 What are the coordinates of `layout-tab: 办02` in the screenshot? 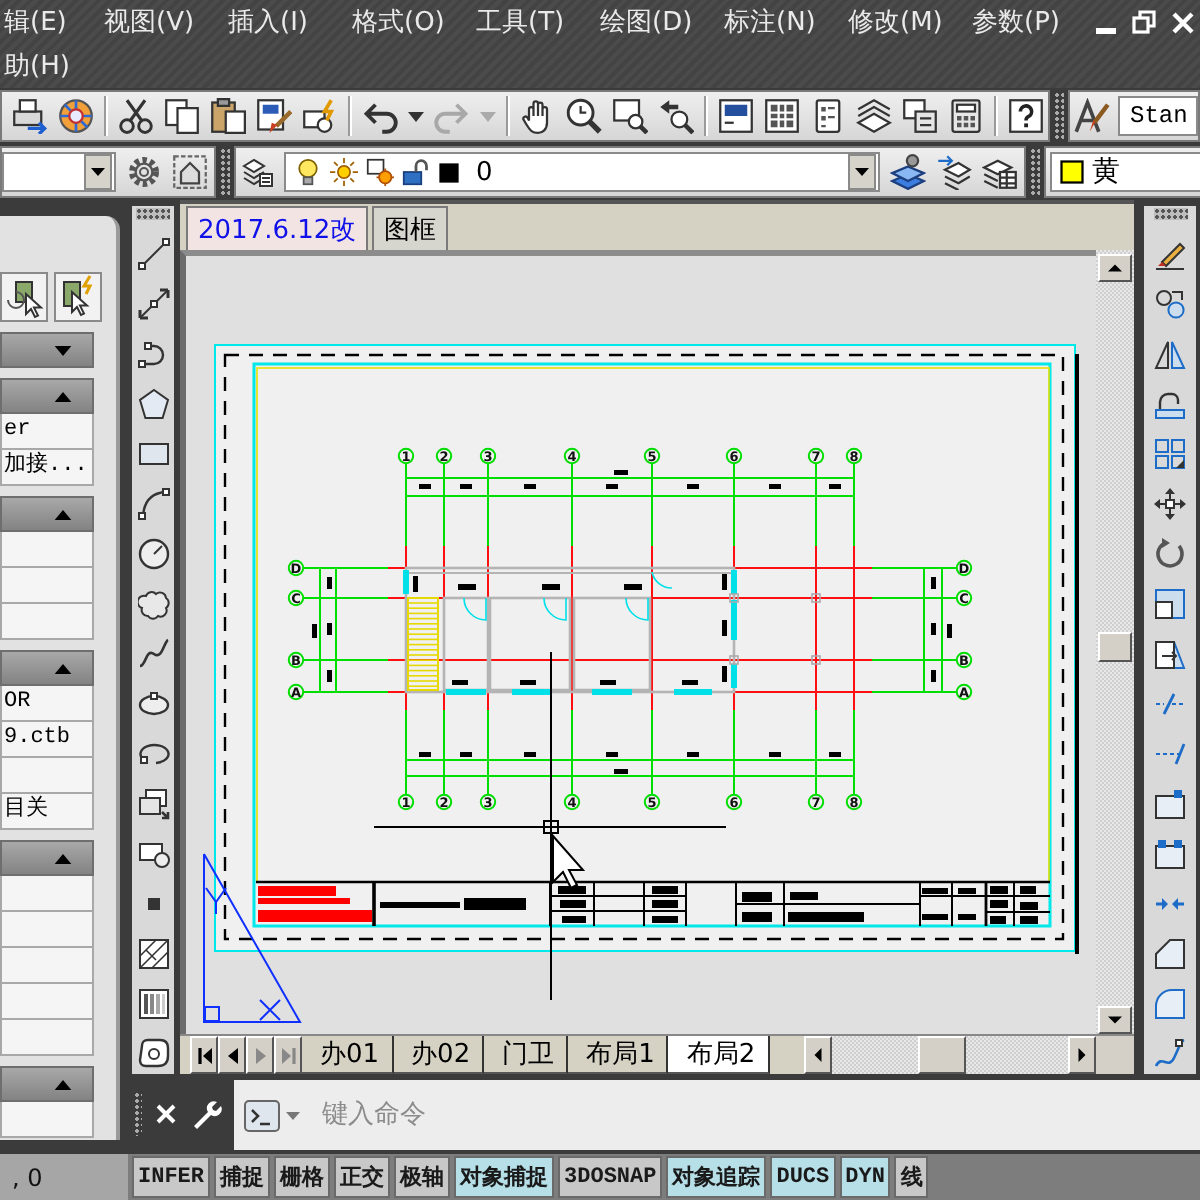 It's located at (439, 1055).